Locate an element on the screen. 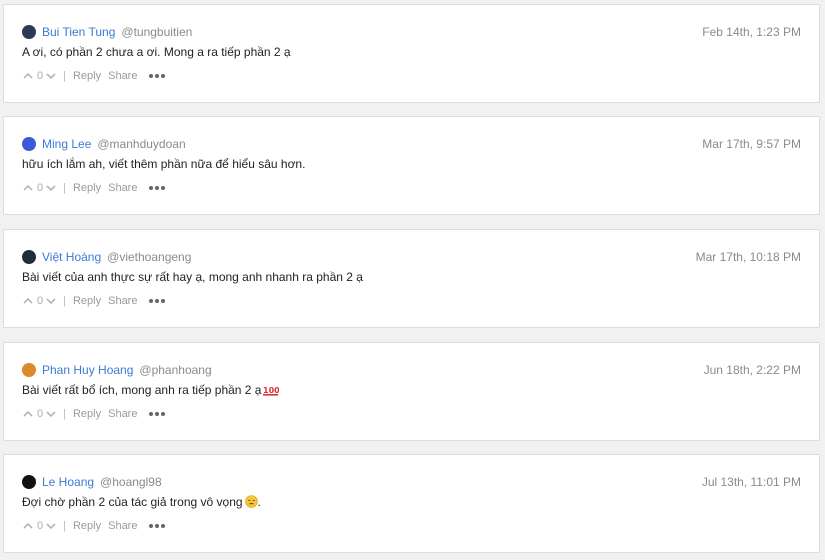 Image resolution: width=825 pixels, height=560 pixels. author-name: Việt Hoàng is located at coordinates (71, 257).